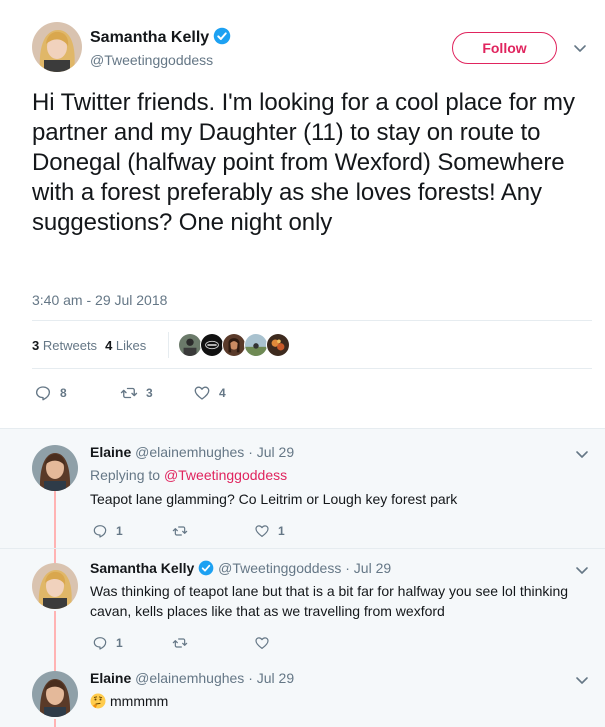 This screenshot has width=605, height=727. I want to click on stats-divider, so click(168, 345).